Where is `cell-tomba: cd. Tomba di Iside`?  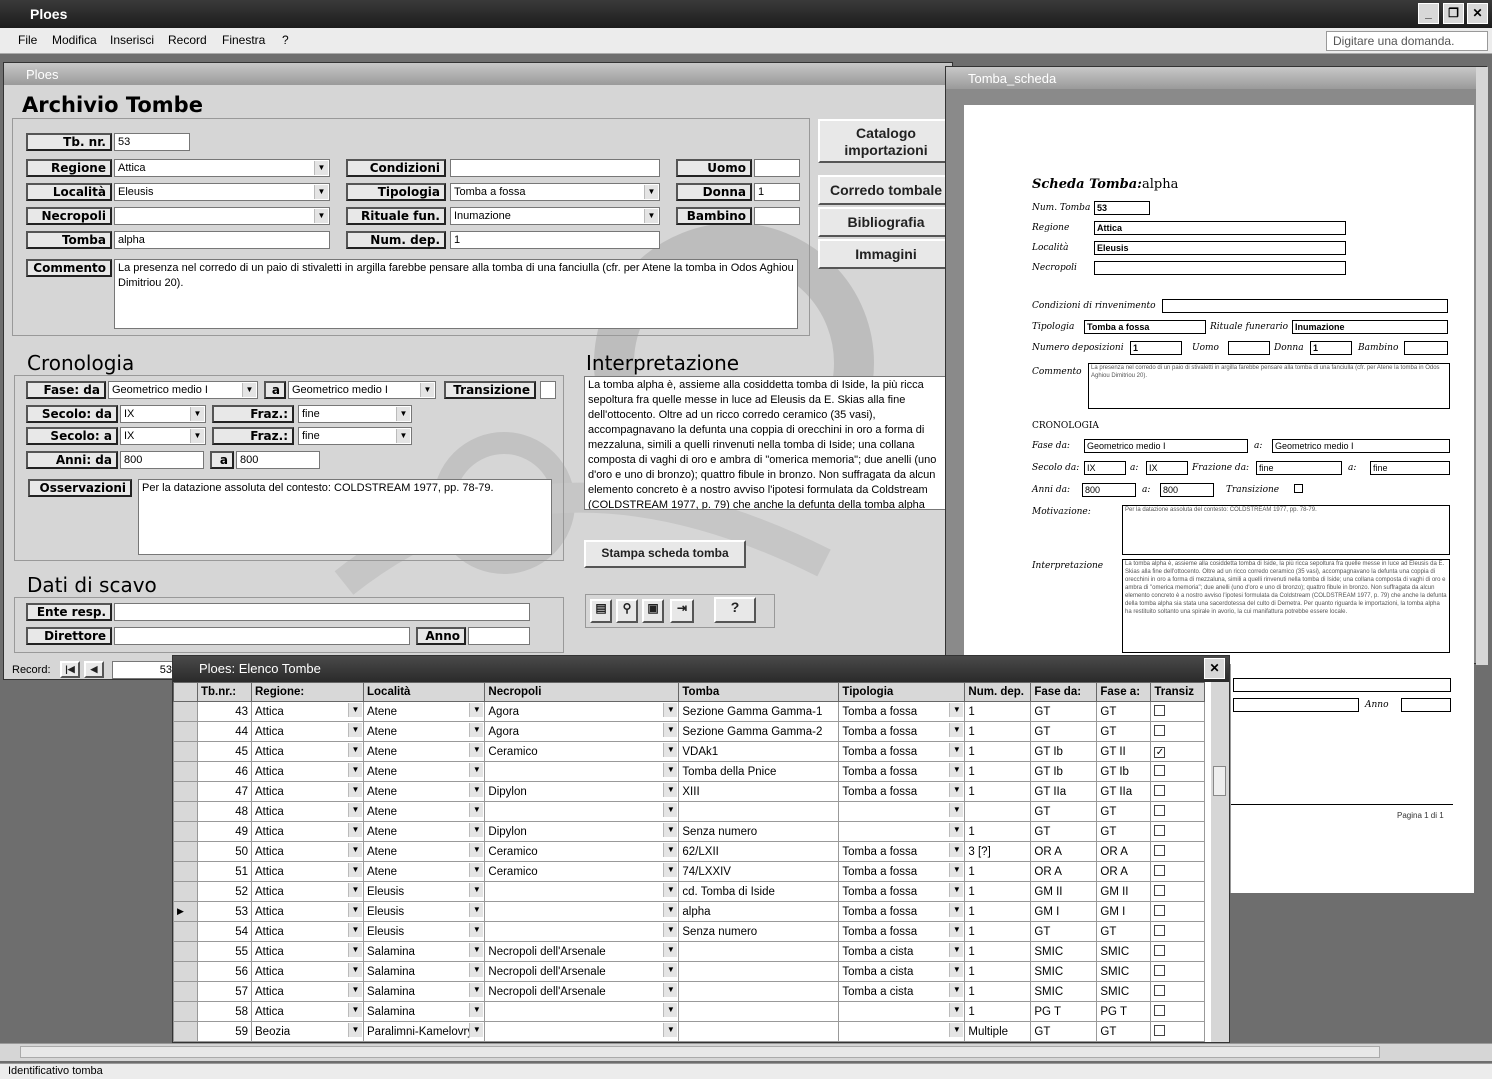 cell-tomba: cd. Tomba di Iside is located at coordinates (759, 891).